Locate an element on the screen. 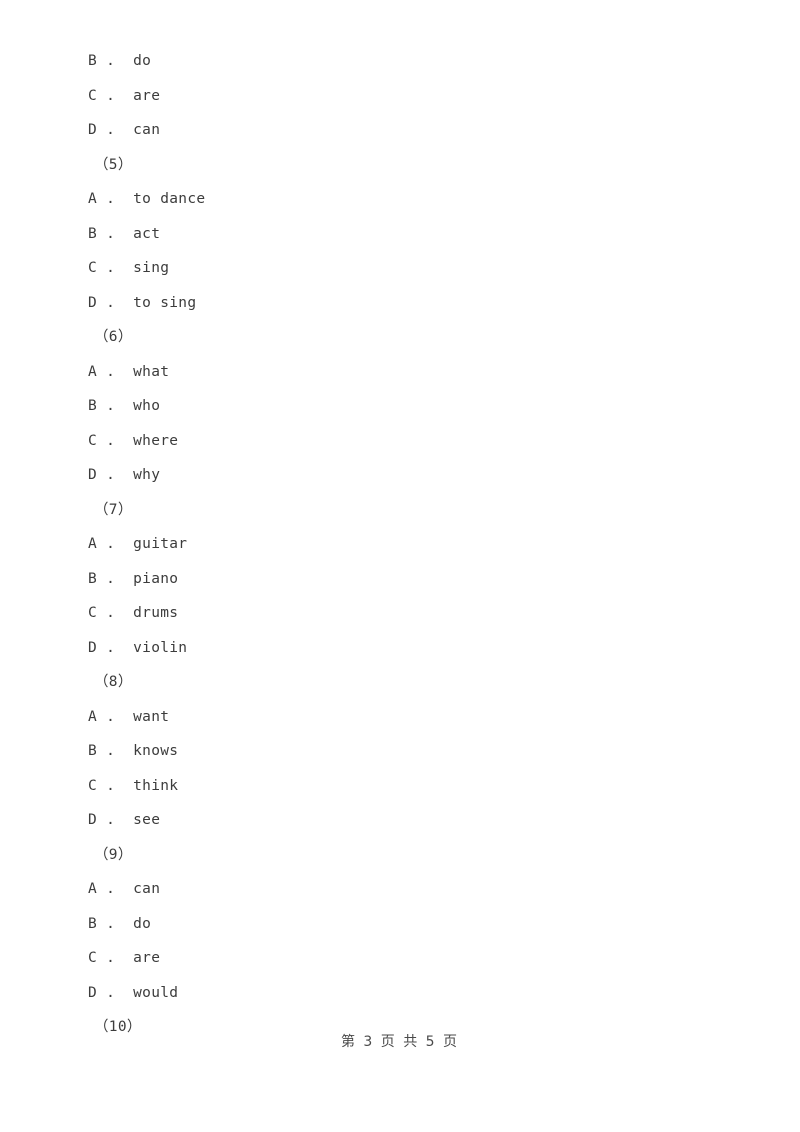  option-text: violin is located at coordinates (160, 647).